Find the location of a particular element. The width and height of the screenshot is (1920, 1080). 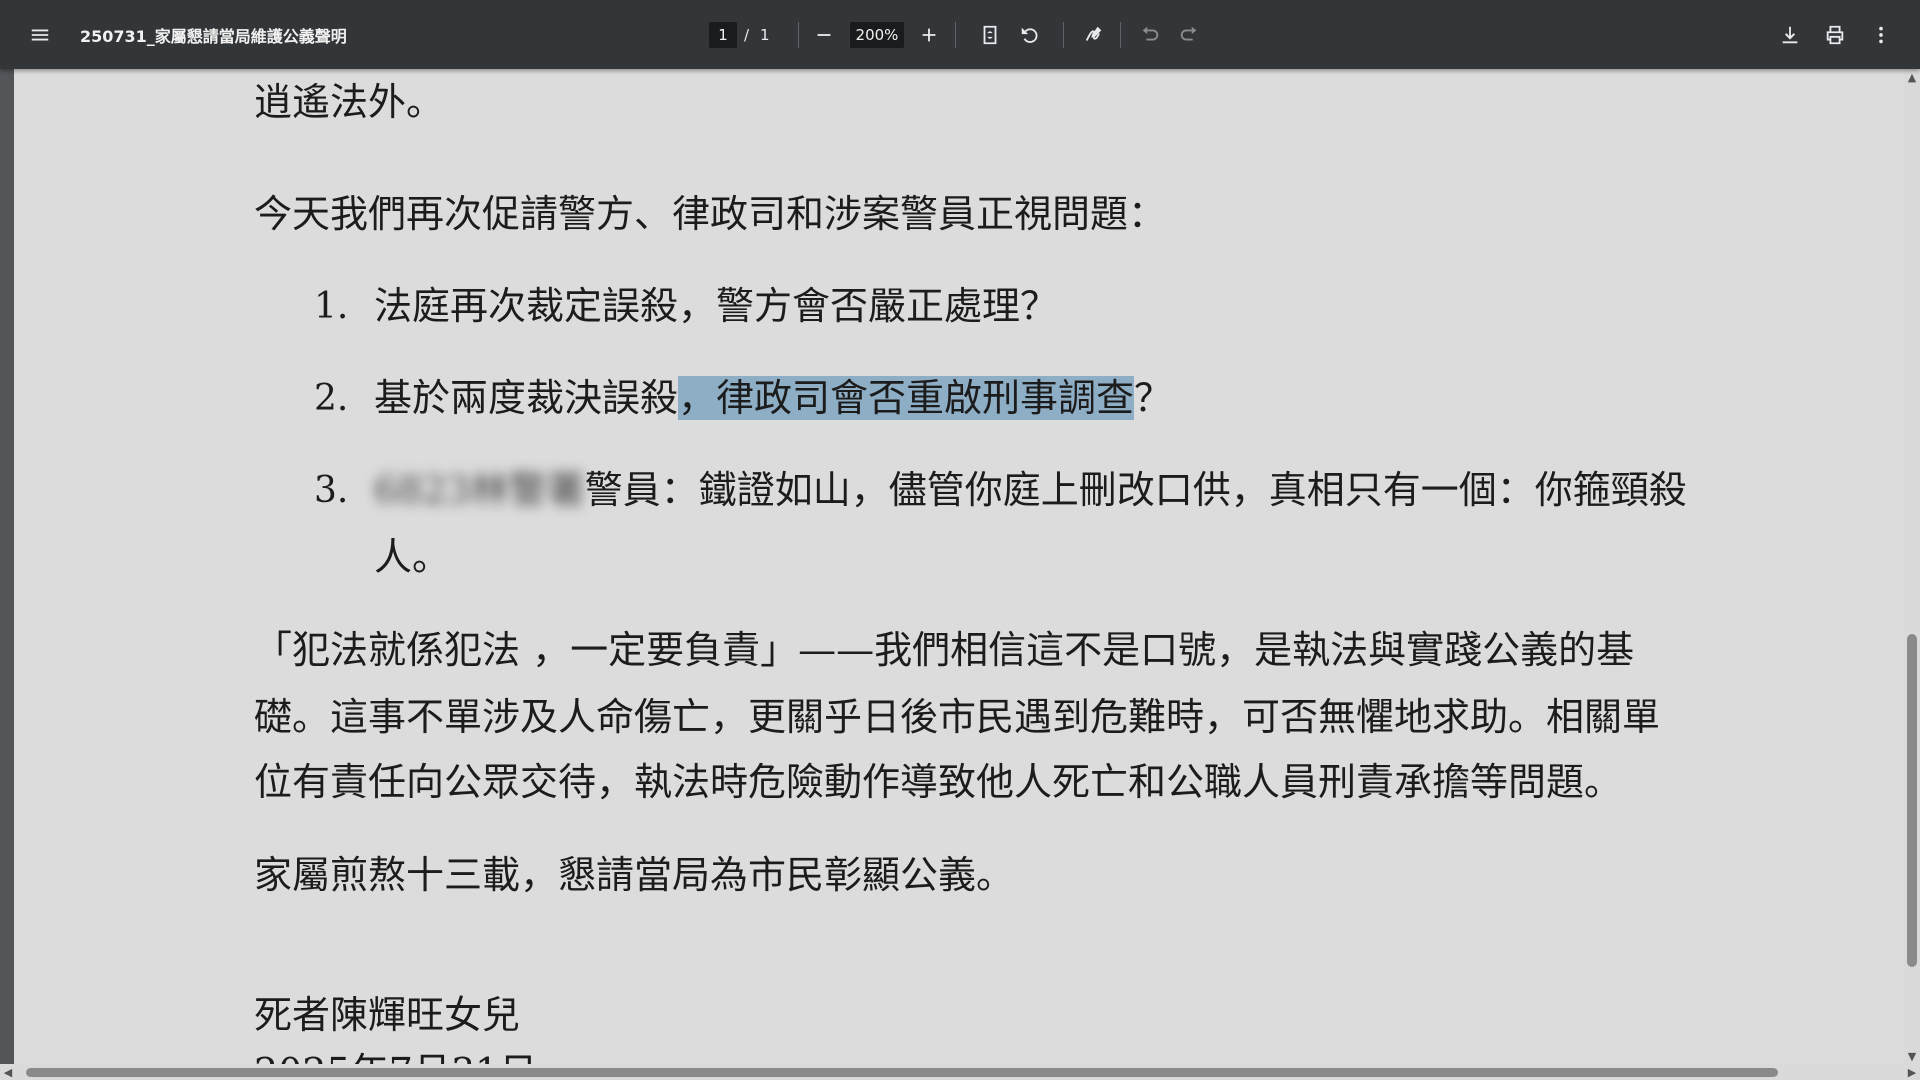

menu-icon is located at coordinates (40, 35).